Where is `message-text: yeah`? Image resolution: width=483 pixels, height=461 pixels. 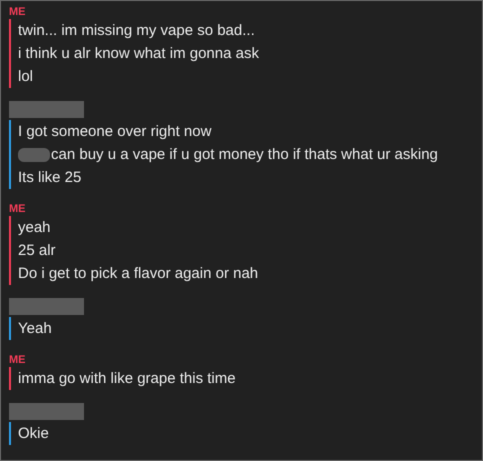
message-text: yeah is located at coordinates (34, 228).